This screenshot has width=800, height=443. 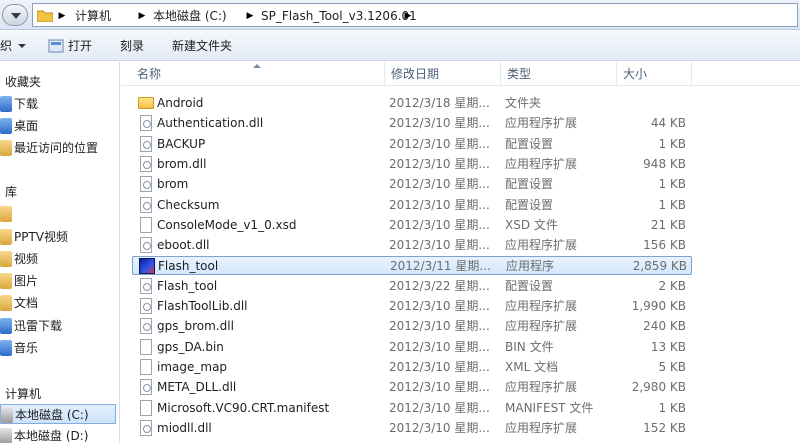 I want to click on sidebar-item-videos: 视频, so click(x=59, y=259).